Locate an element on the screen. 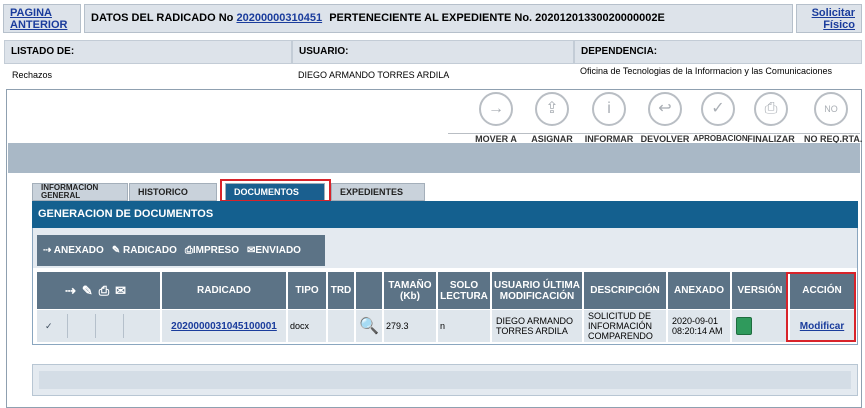 This screenshot has height=408, width=865. bottom-section is located at coordinates (445, 380).